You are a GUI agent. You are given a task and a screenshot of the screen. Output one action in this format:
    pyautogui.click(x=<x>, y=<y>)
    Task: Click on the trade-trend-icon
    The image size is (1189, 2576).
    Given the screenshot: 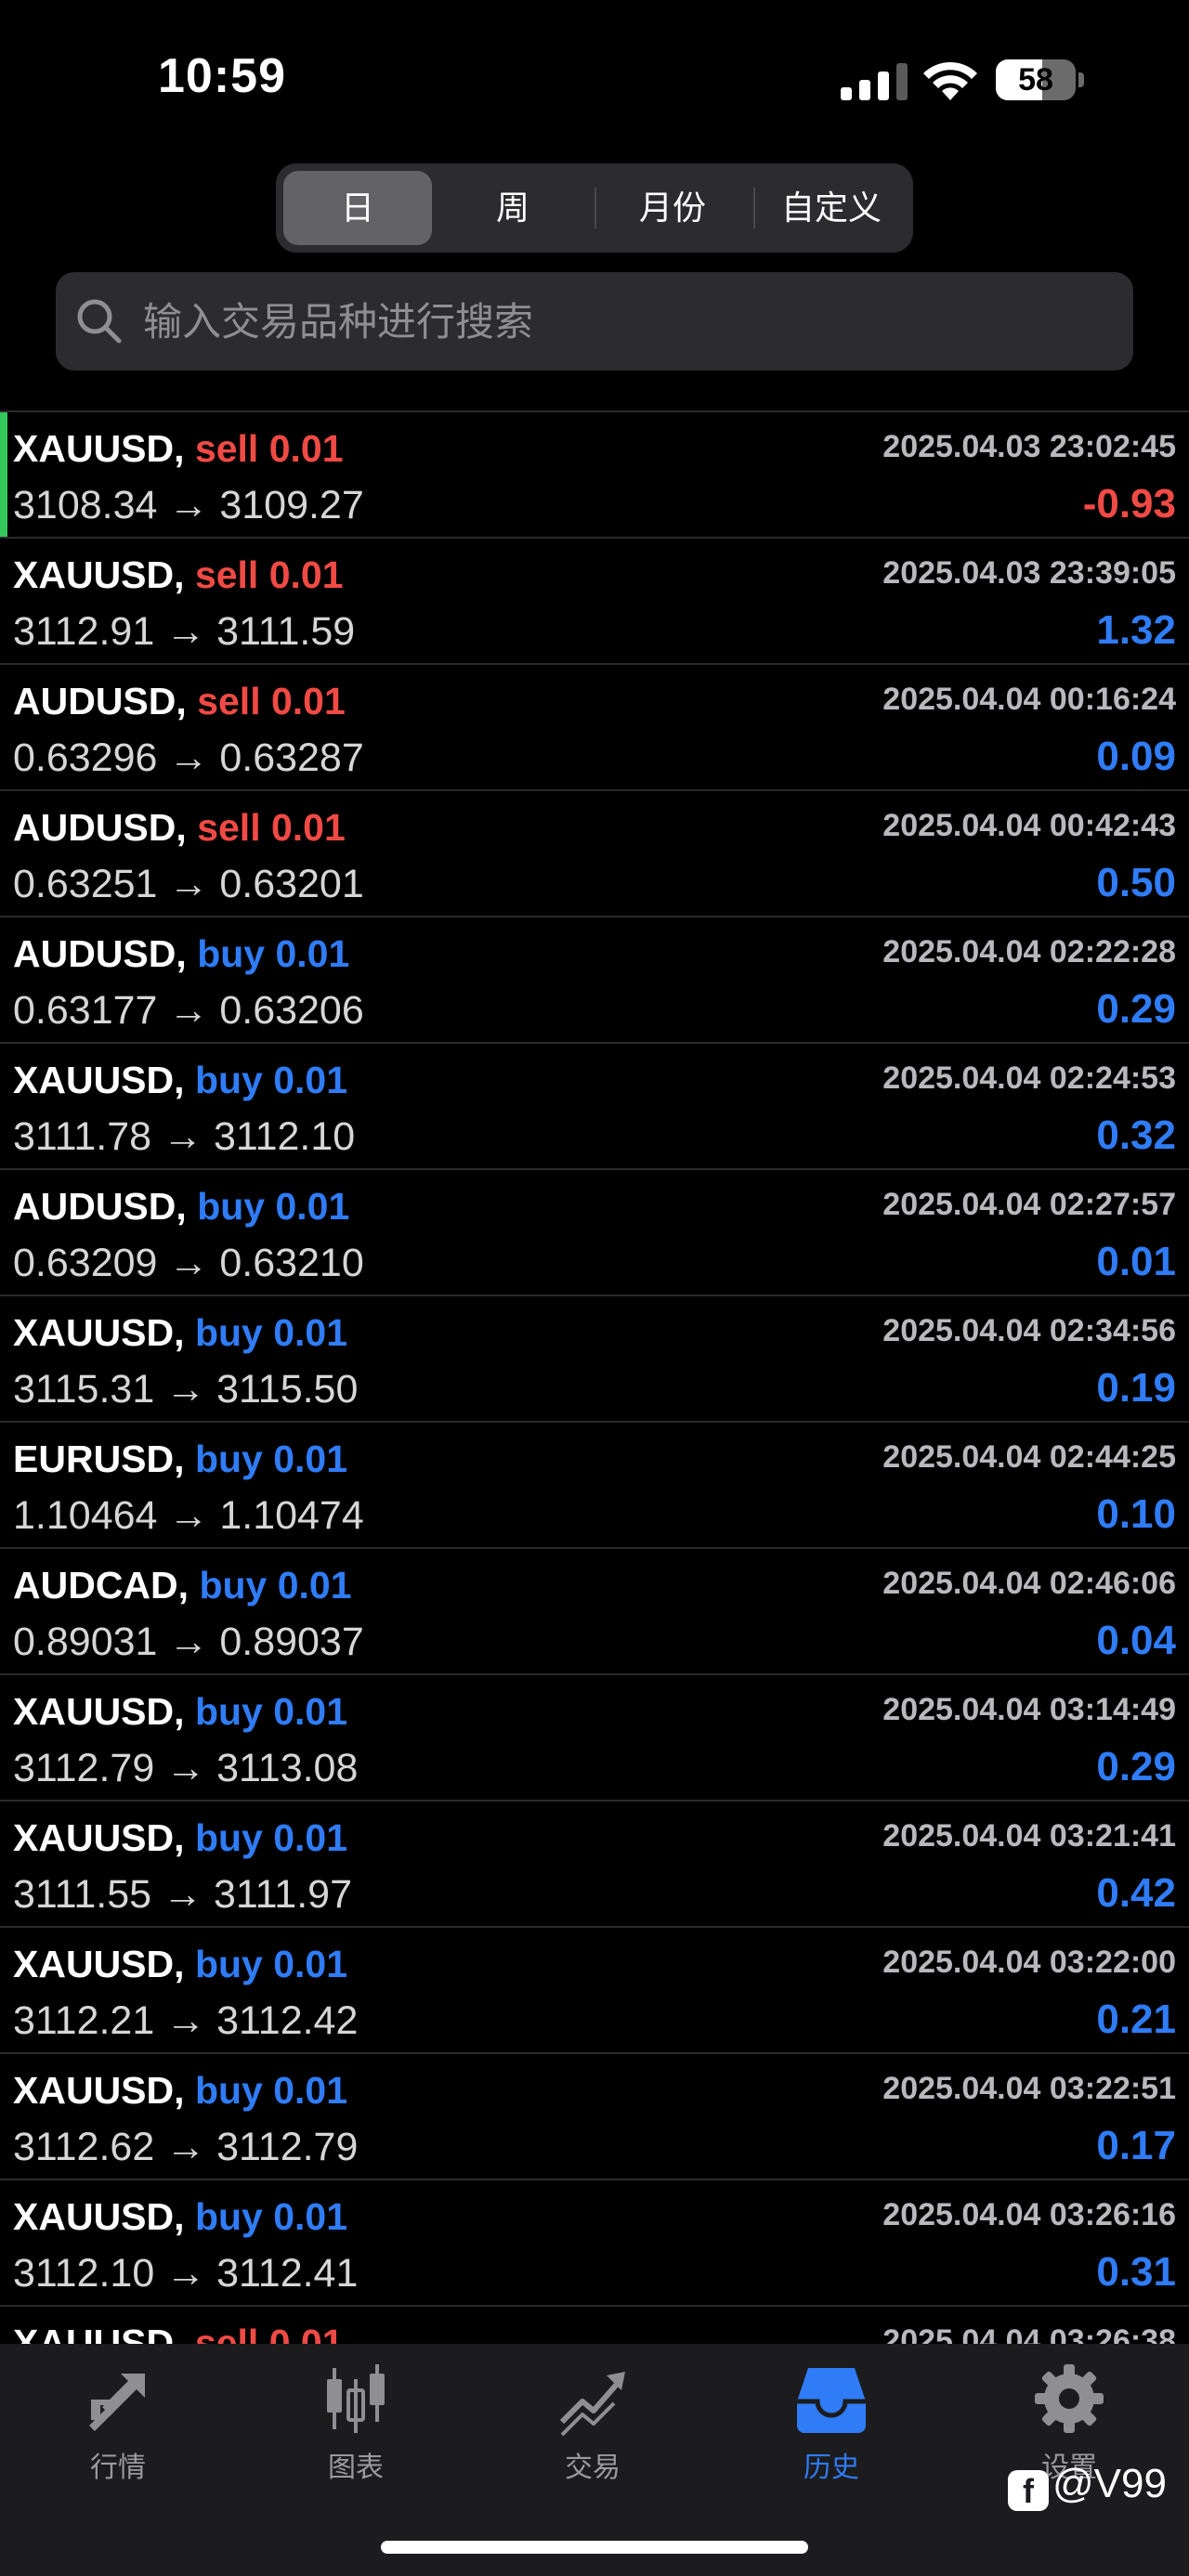 What is the action you would take?
    pyautogui.click(x=592, y=2404)
    